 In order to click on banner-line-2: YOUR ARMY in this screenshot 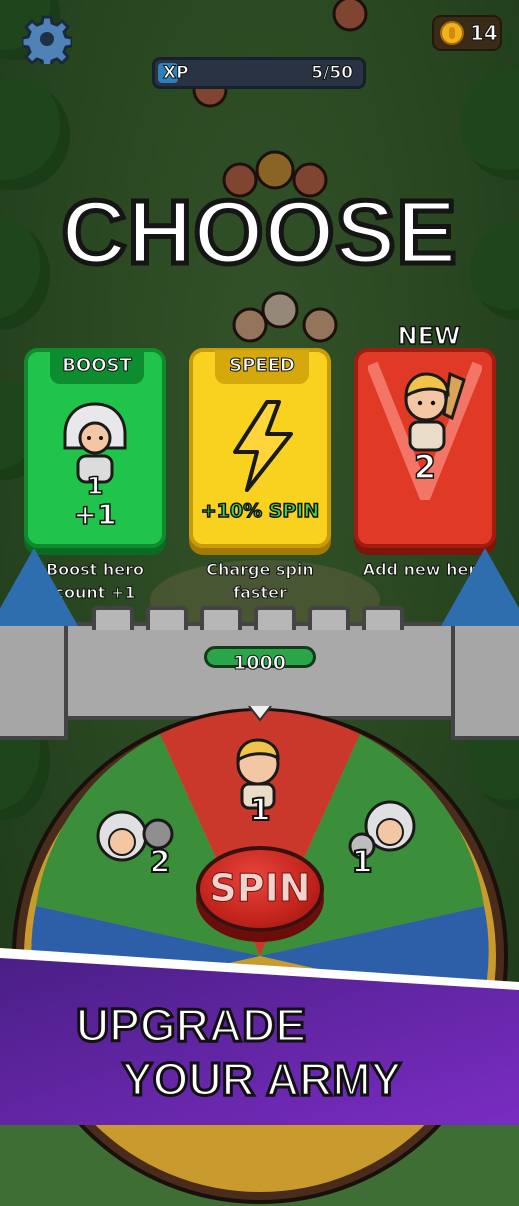, I will do `click(261, 1079)`.